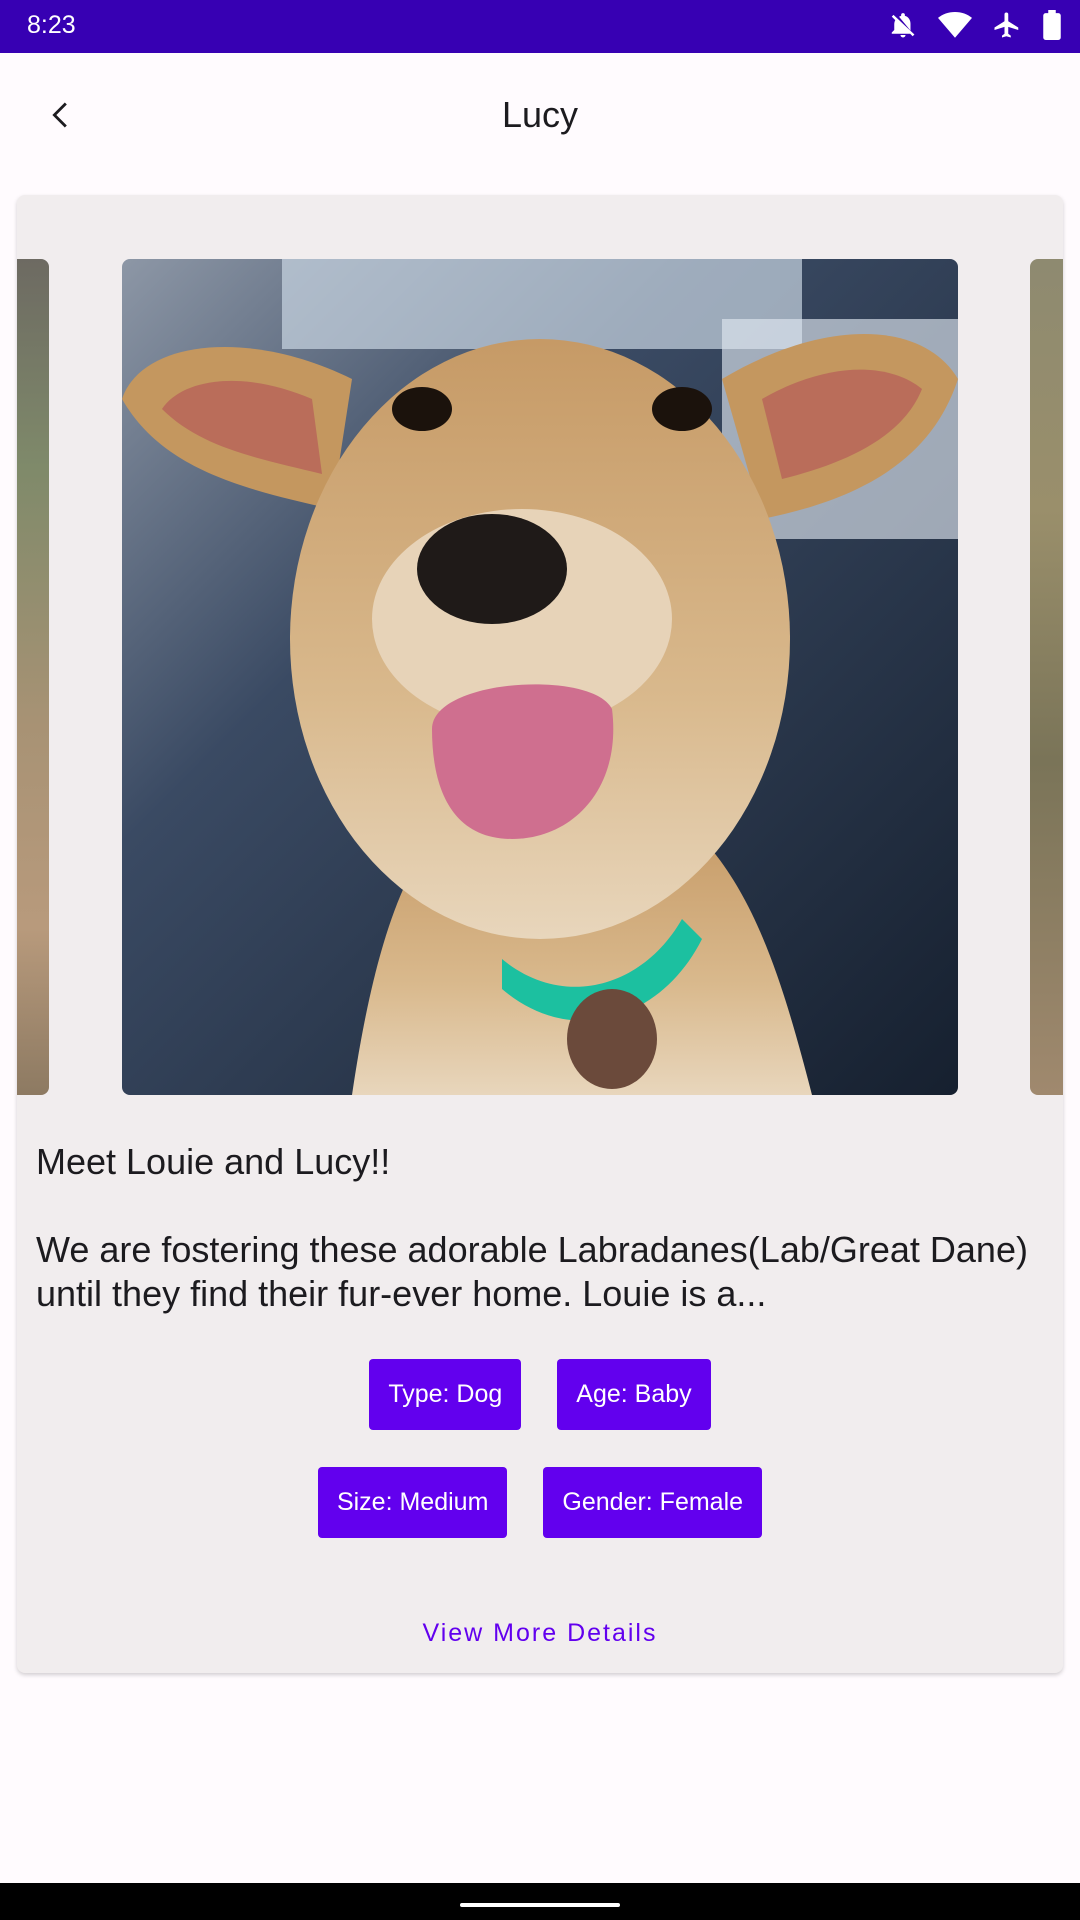  Describe the element at coordinates (1046, 677) in the screenshot. I see `pet-photo-next` at that location.